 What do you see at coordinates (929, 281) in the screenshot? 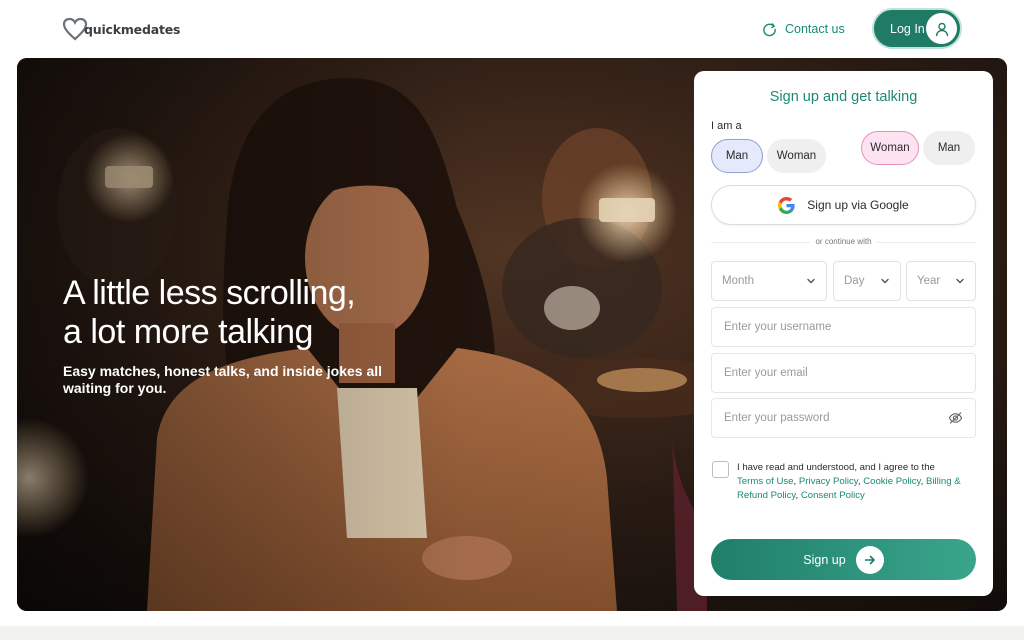
I see `birth-year-placeholder: Year` at bounding box center [929, 281].